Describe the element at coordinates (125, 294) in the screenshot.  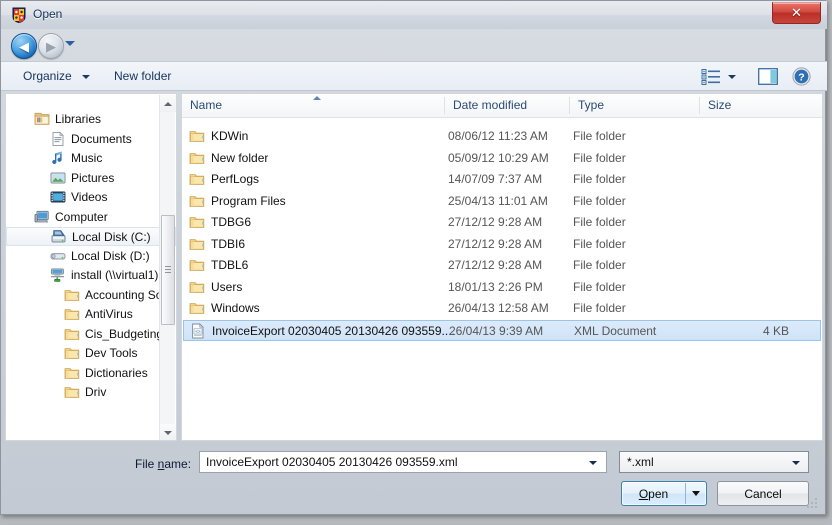
I see `tree-item-label: Accounting Sof` at that location.